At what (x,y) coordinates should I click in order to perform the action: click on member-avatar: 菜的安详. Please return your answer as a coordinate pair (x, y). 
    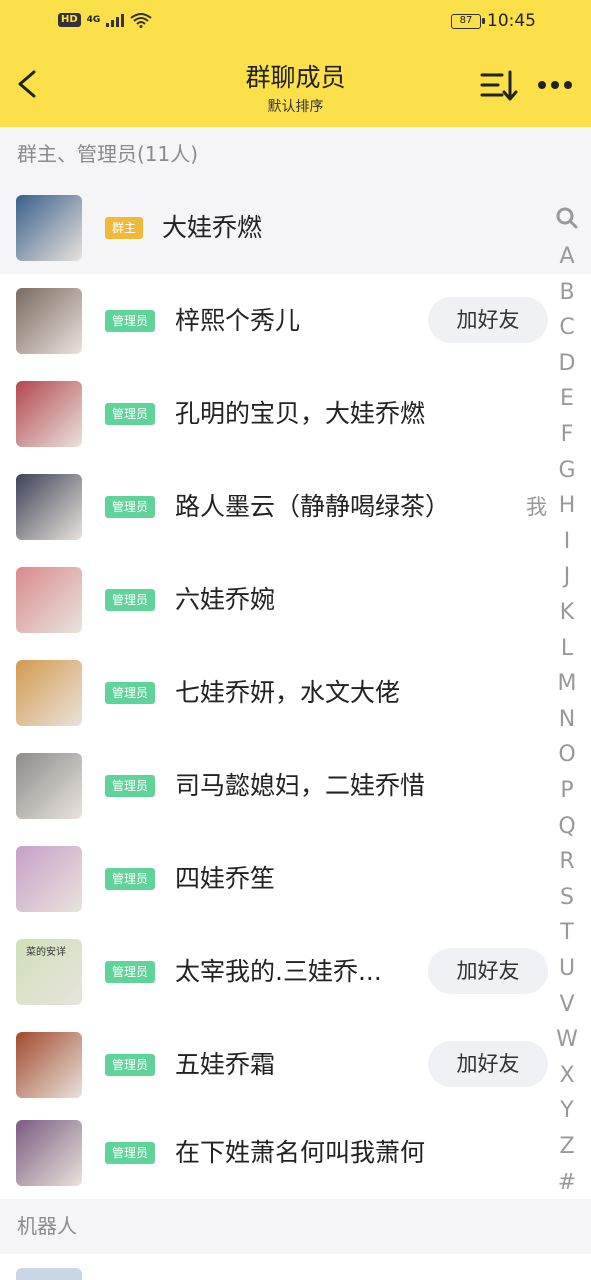
    Looking at the image, I should click on (49, 972).